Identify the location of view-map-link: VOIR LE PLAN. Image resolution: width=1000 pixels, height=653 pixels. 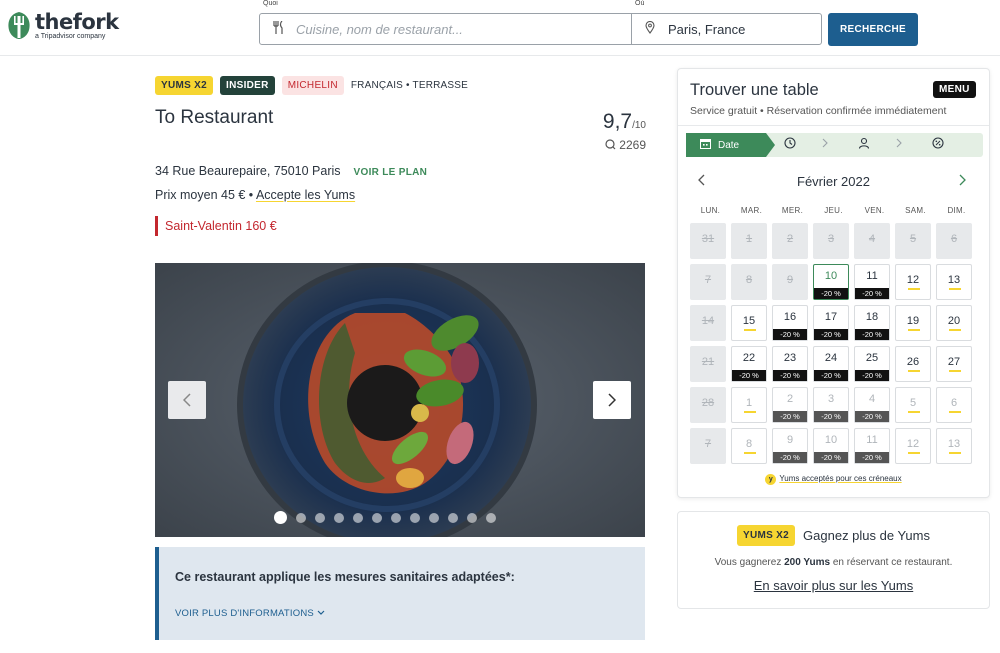
(391, 172).